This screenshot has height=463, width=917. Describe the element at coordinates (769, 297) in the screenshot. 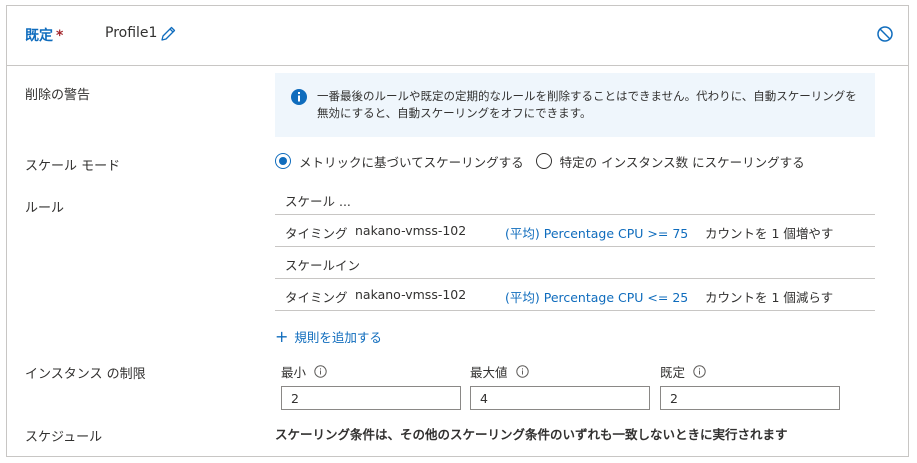

I see `rule-action: カウントを 1 個減らす` at that location.